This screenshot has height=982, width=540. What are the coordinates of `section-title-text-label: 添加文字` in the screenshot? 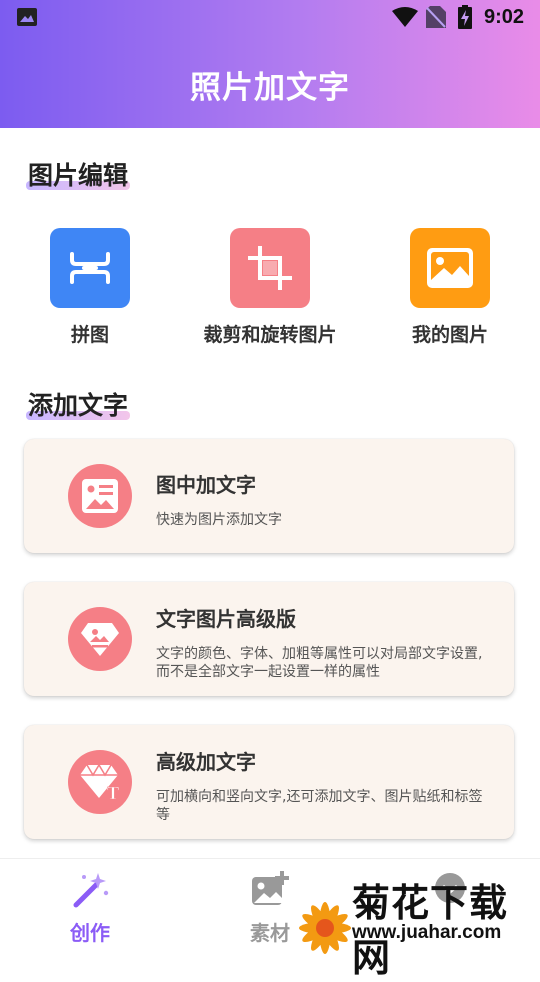 It's located at (78, 405).